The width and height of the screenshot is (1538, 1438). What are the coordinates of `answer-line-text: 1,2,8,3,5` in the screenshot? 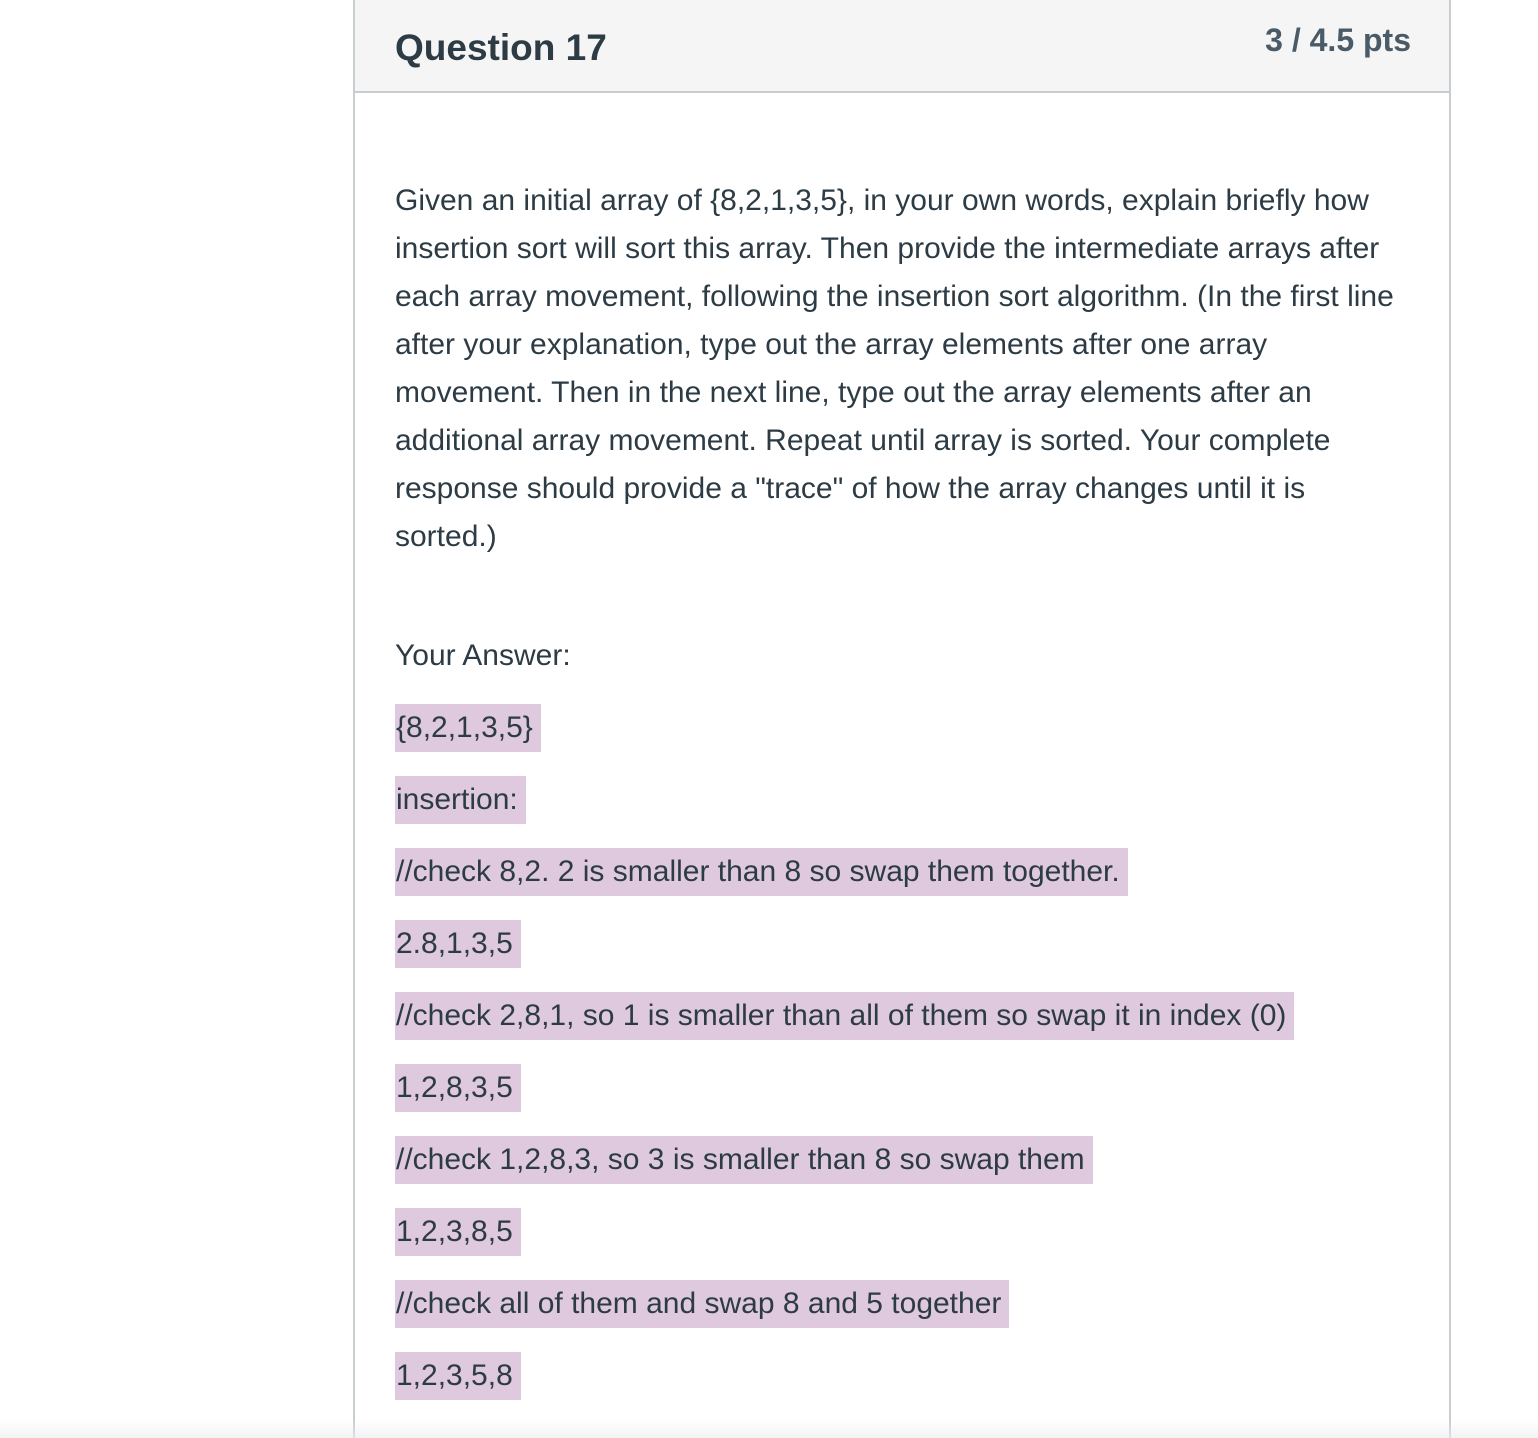 It's located at (458, 1088).